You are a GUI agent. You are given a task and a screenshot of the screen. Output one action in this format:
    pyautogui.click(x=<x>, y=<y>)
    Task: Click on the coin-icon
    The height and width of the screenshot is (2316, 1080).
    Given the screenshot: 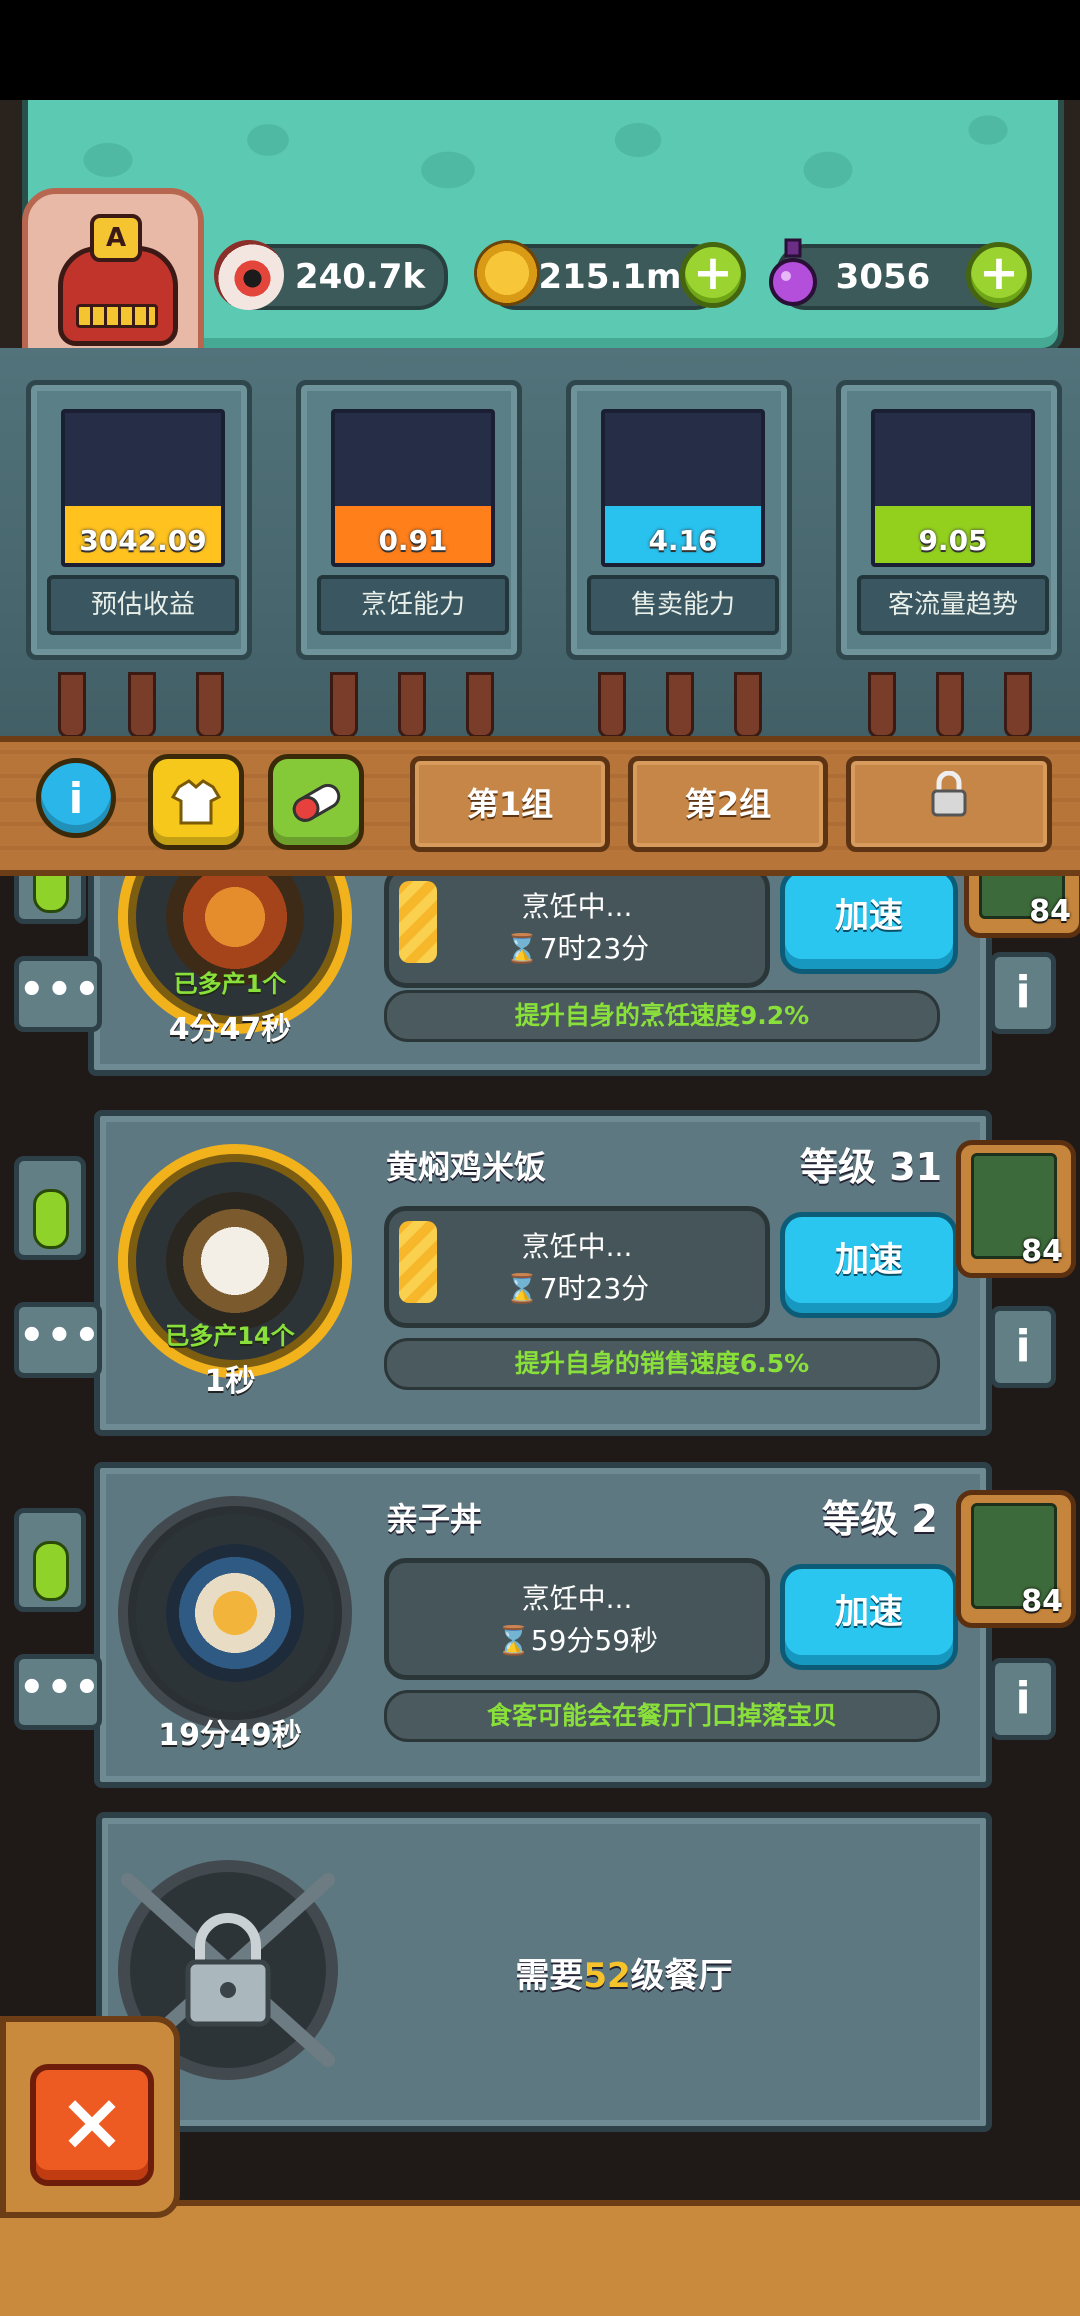 What is the action you would take?
    pyautogui.click(x=507, y=273)
    